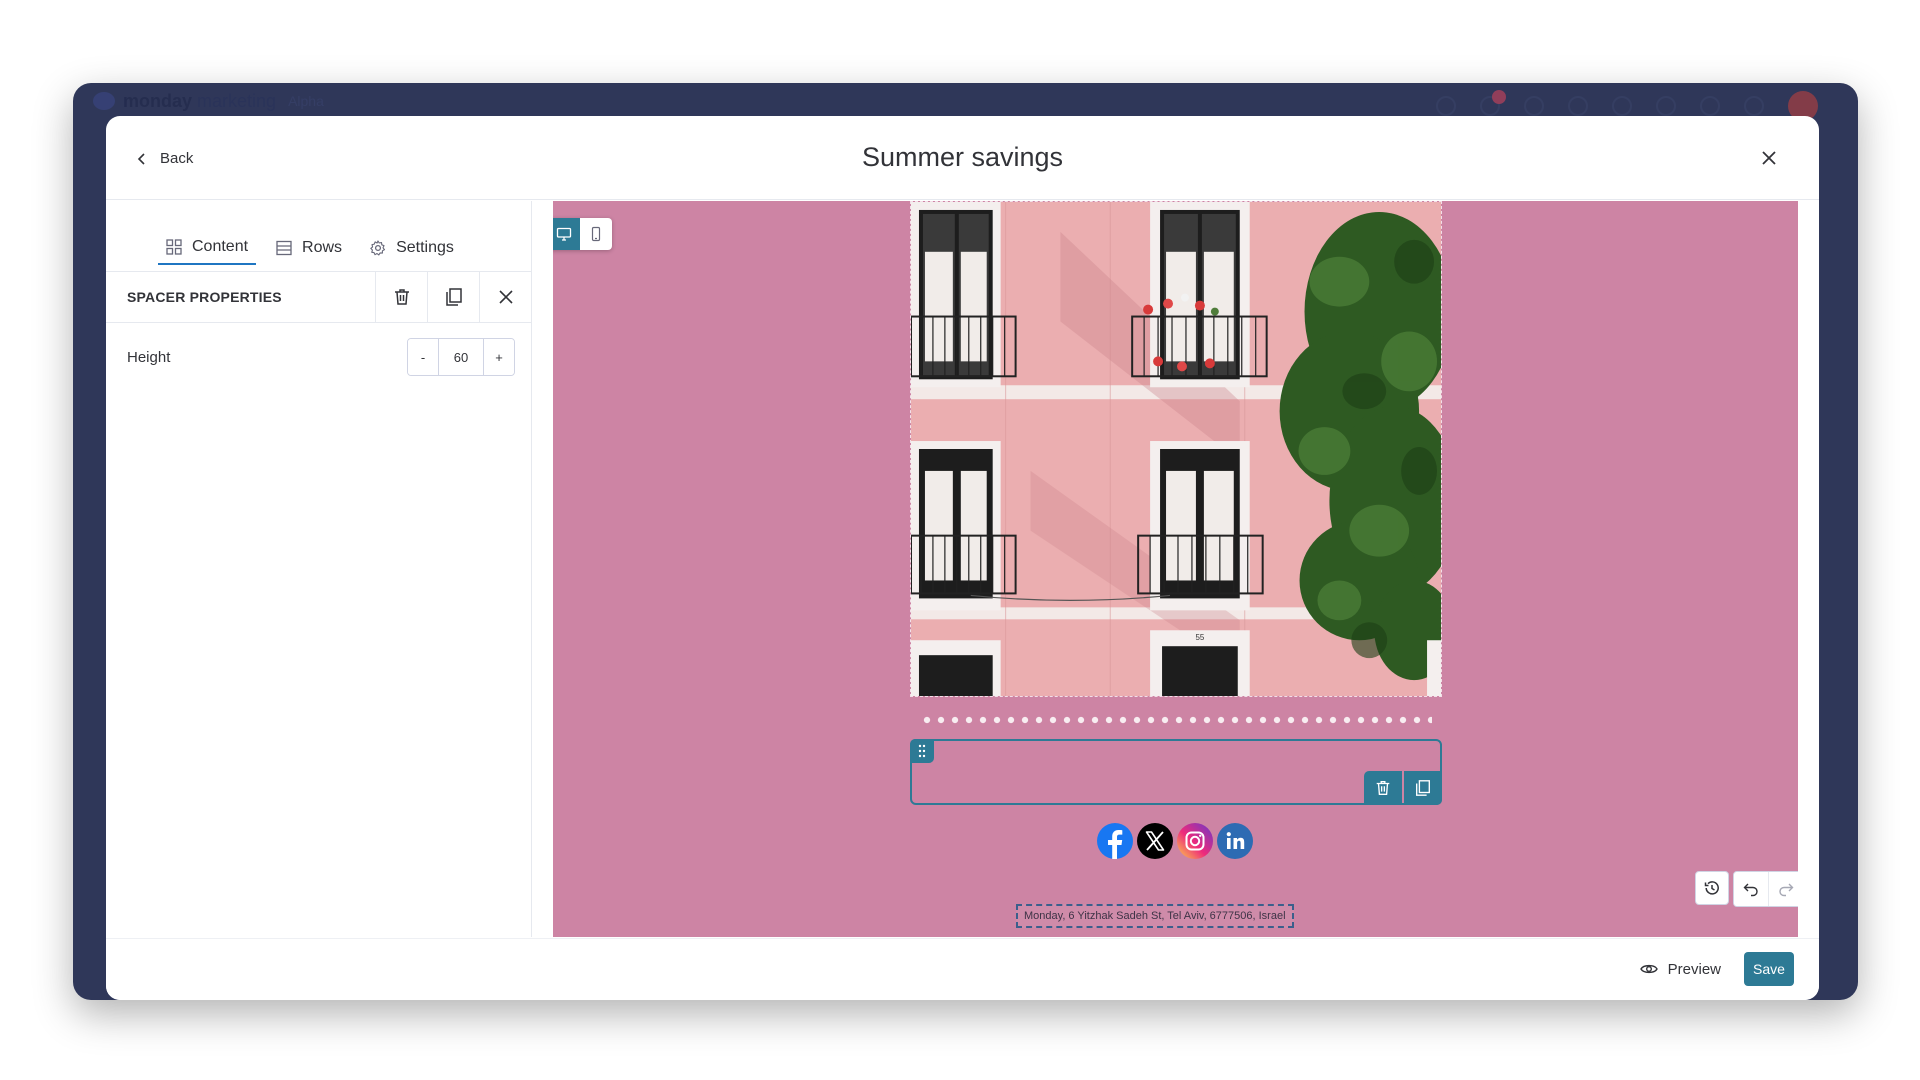 Image resolution: width=1920 pixels, height=1080 pixels. I want to click on page-title: Summer savings, so click(962, 157).